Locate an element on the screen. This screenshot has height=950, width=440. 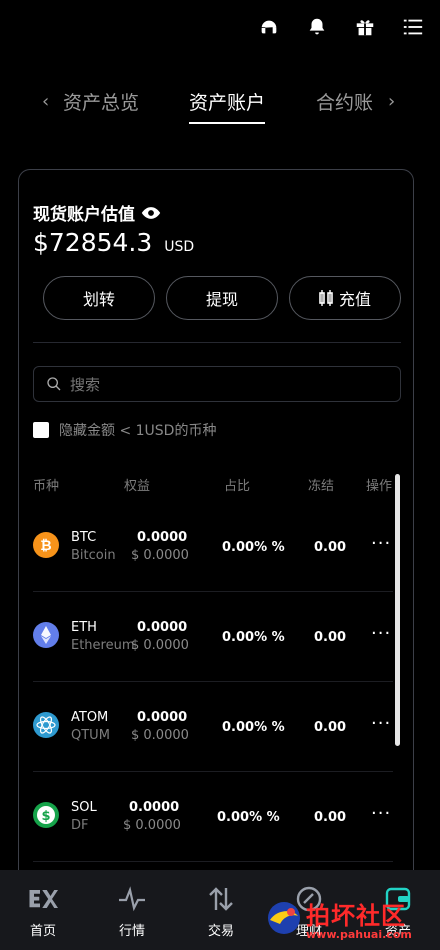
chevron-left-icon: ‹ is located at coordinates (45, 101).